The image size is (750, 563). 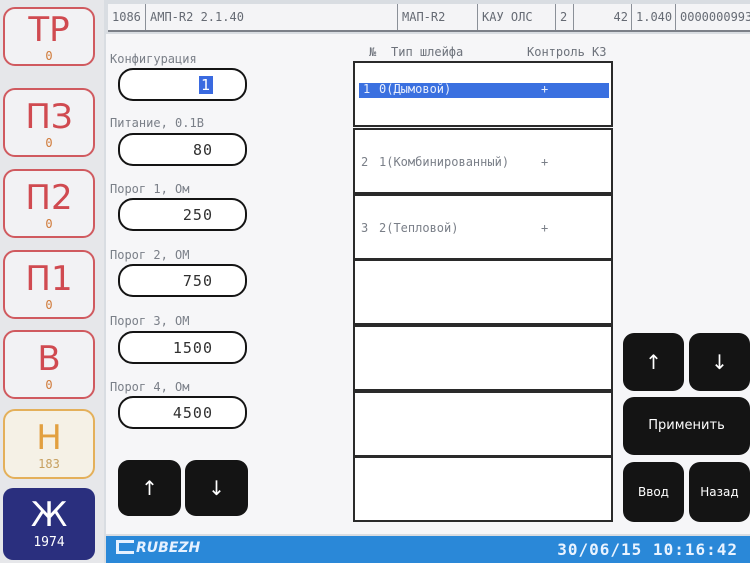 What do you see at coordinates (653, 492) in the screenshot?
I see `enter-button: Ввод` at bounding box center [653, 492].